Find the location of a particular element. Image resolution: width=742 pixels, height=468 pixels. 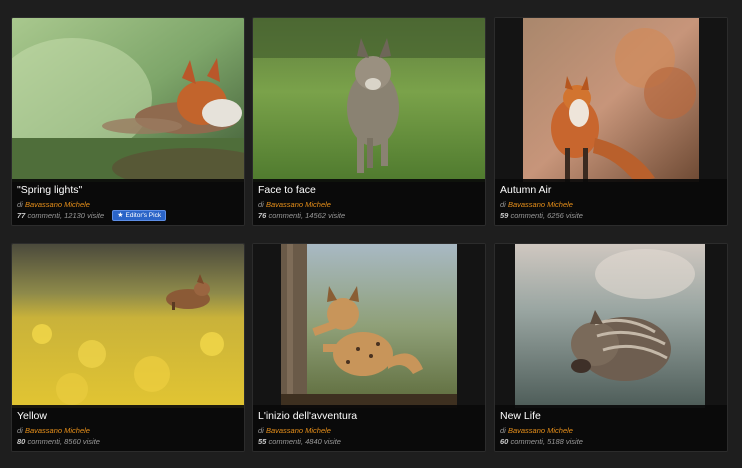

visit-count: 8560 visite is located at coordinates (82, 441).